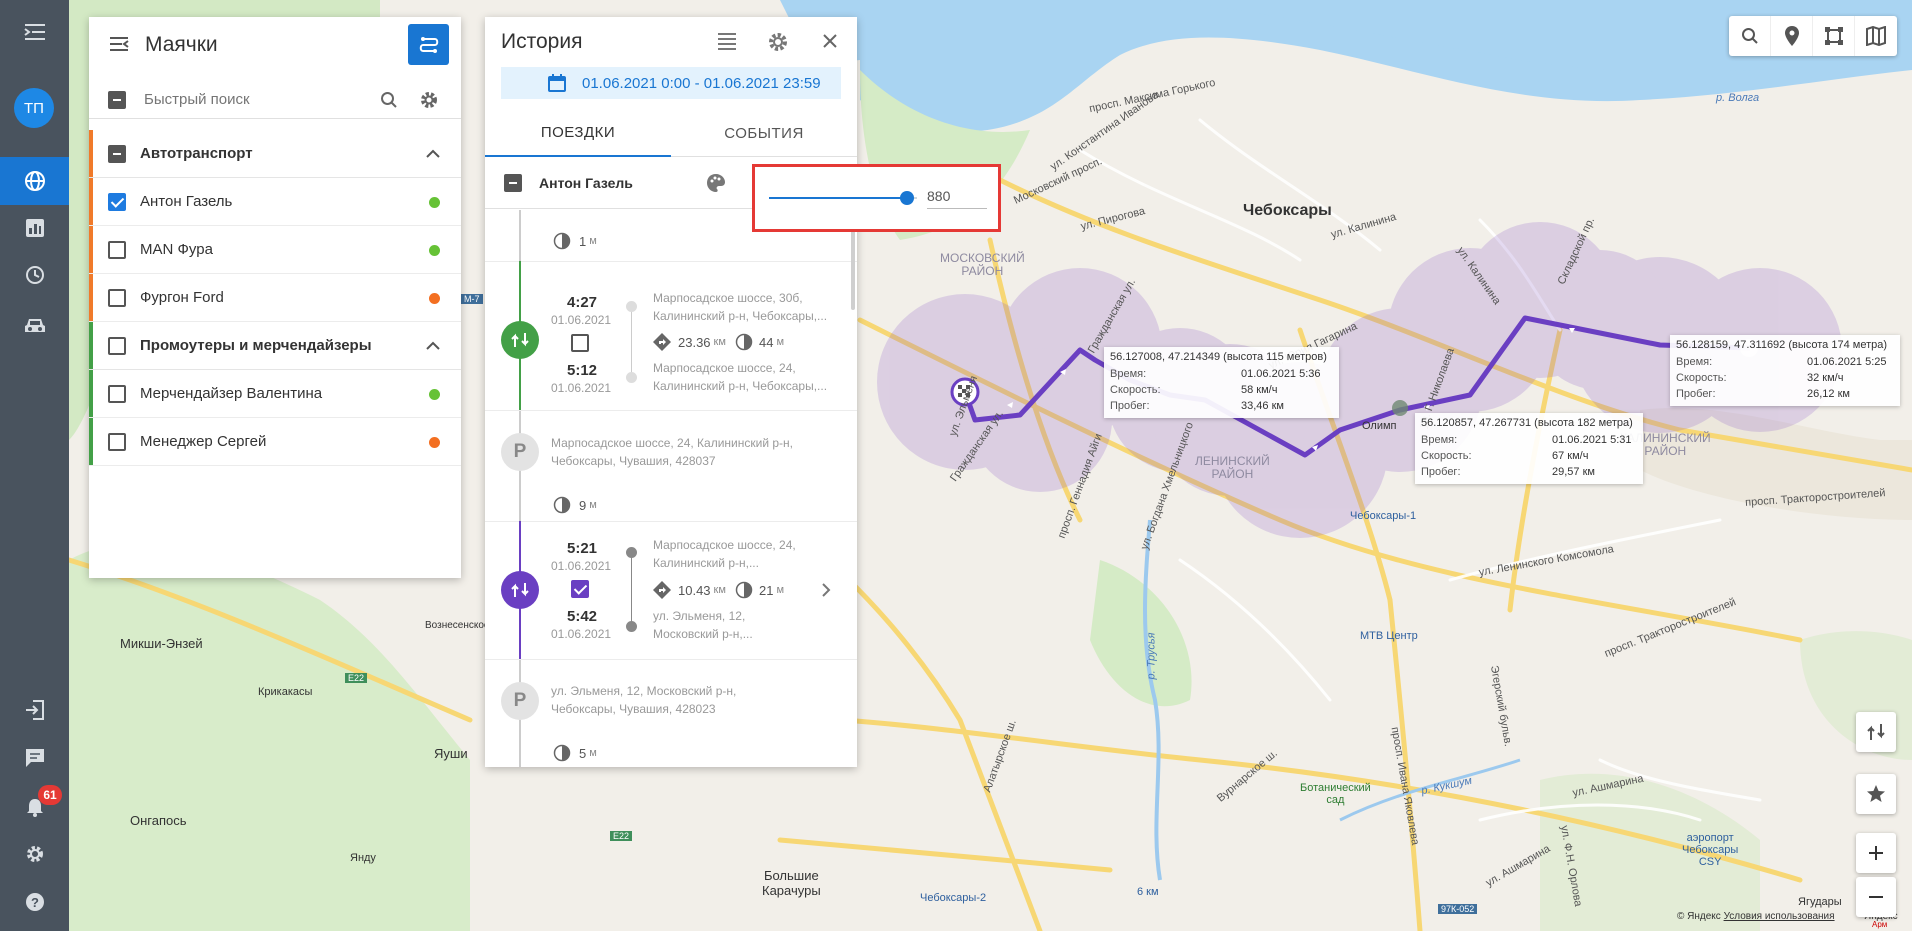 The width and height of the screenshot is (1912, 931). I want to click on nav-history, so click(34, 275).